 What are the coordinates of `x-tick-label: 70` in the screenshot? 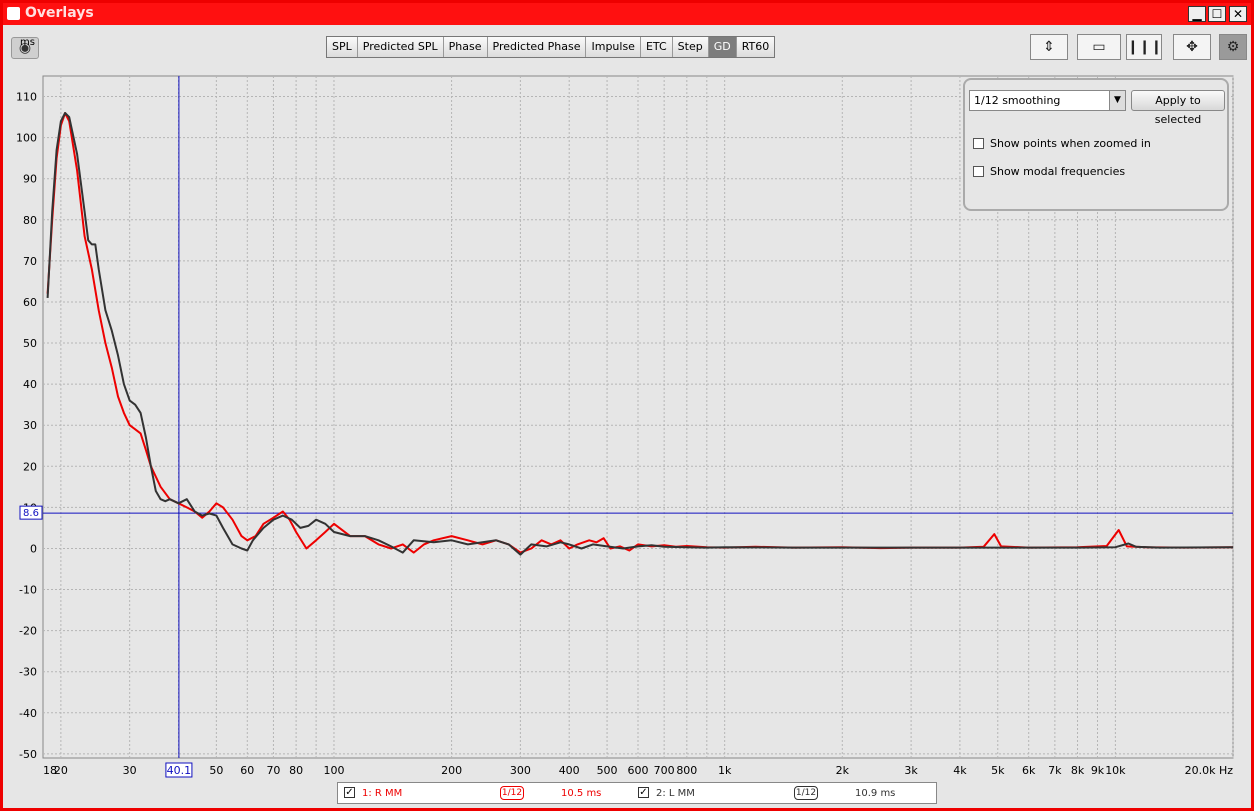 It's located at (273, 770).